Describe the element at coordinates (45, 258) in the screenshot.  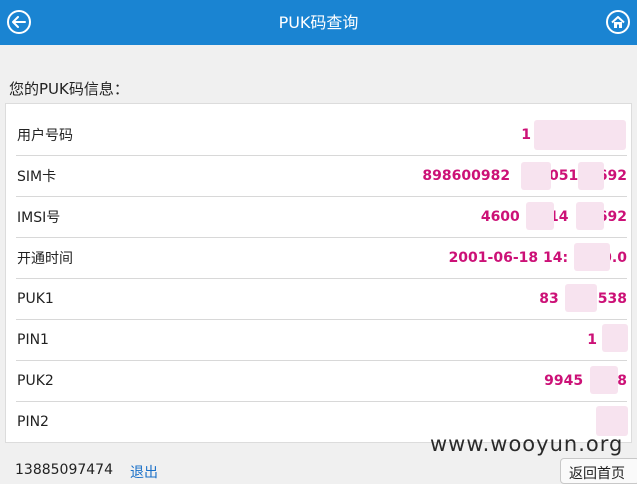
I see `row-label: 开通时间` at that location.